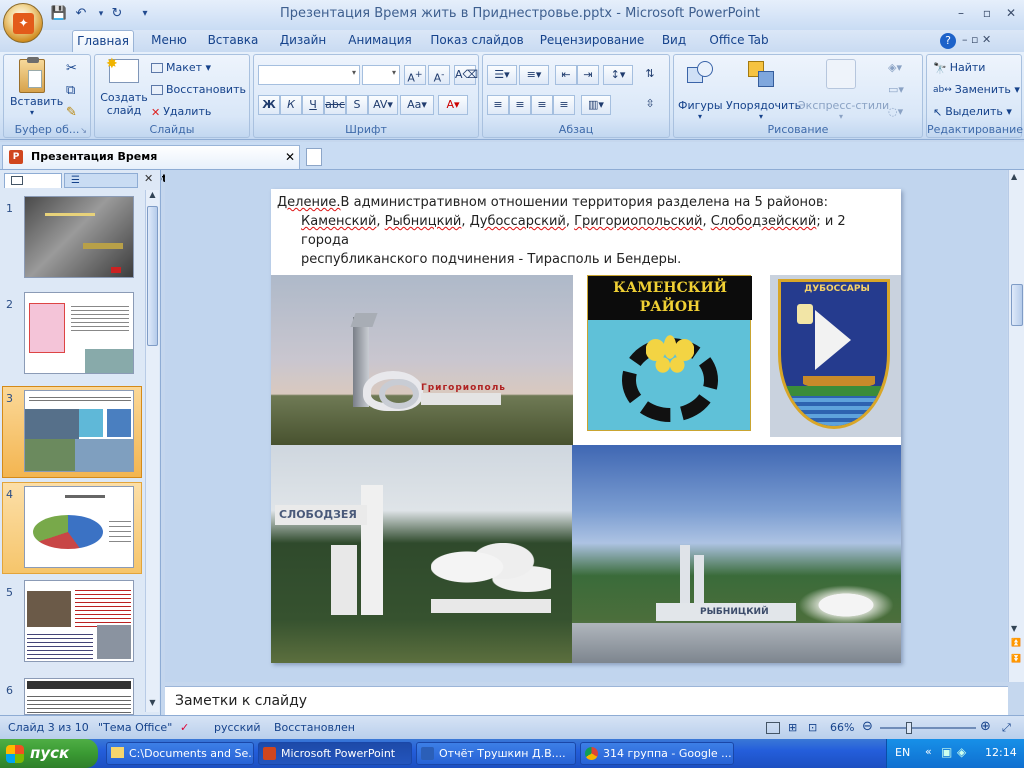 This screenshot has width=1024, height=768. I want to click on align-left-icon: ≡, so click(498, 105).